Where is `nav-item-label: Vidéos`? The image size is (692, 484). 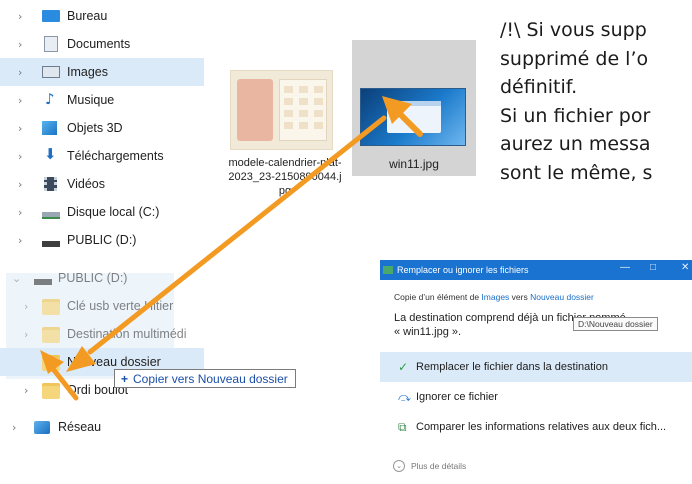
nav-item-label: Vidéos is located at coordinates (86, 184).